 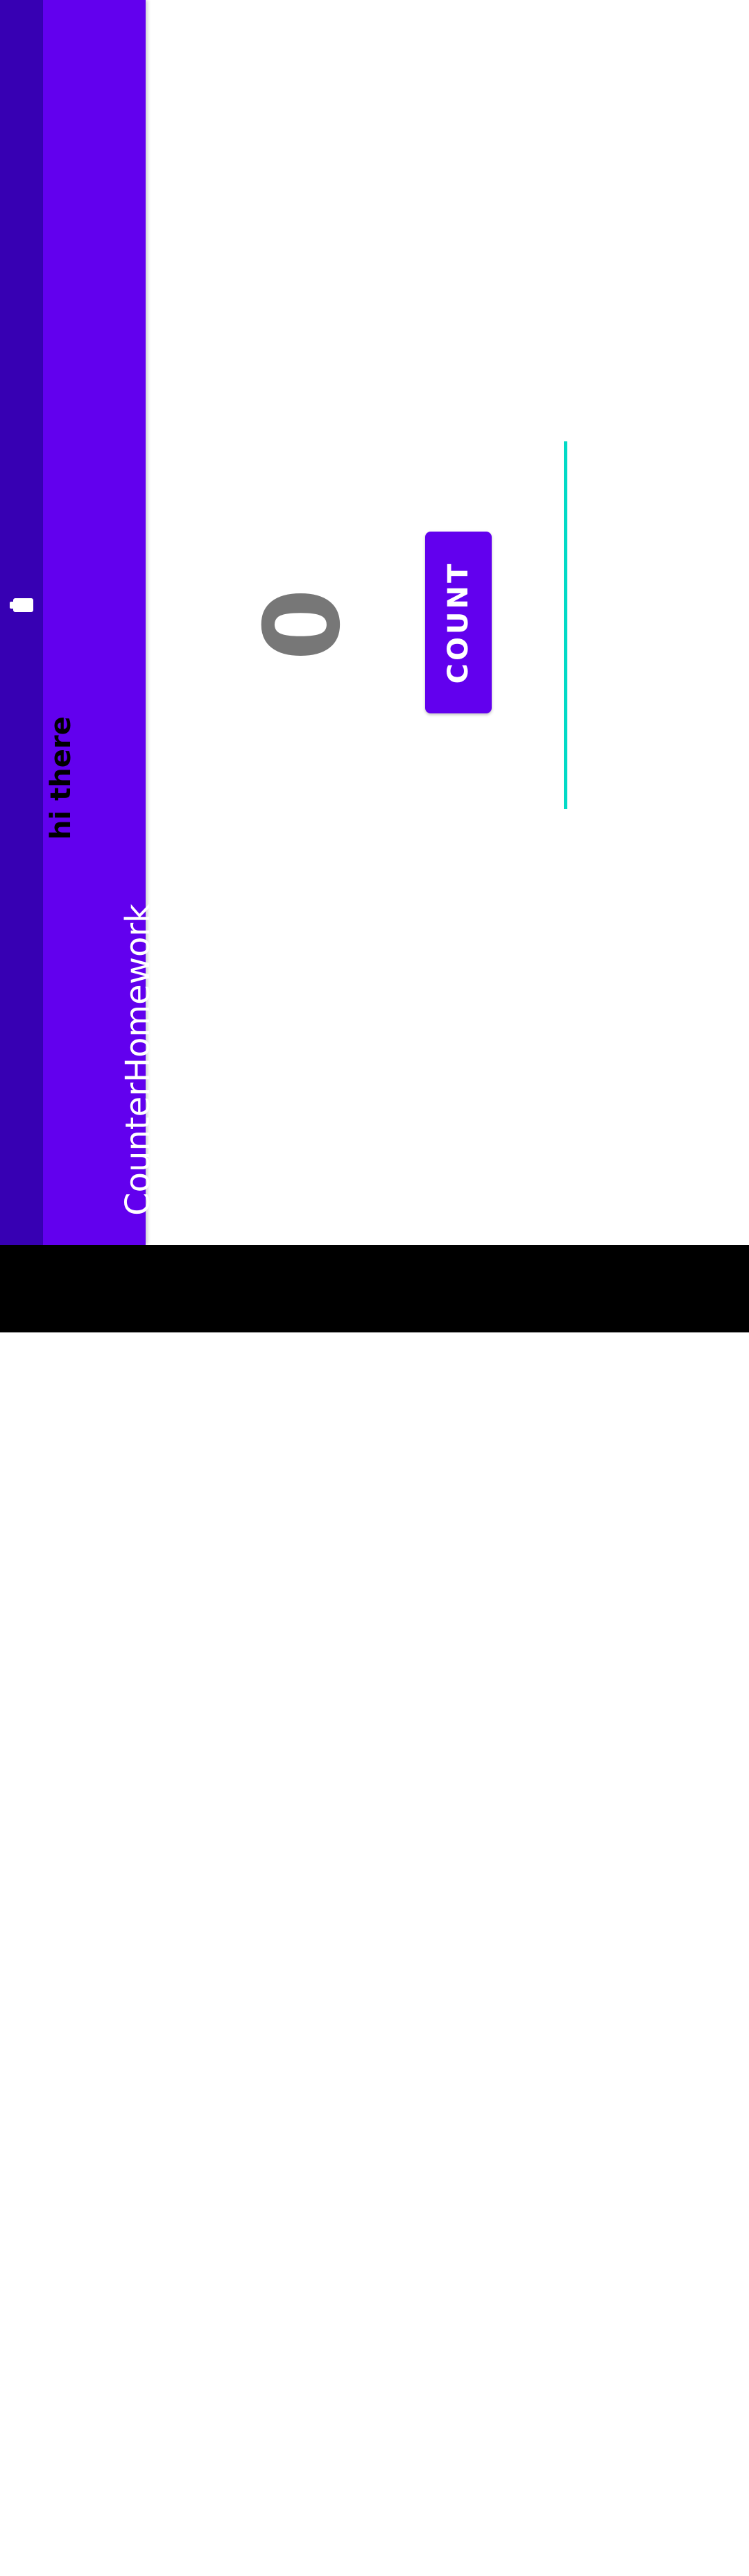 I want to click on count-button-label: COUNT, so click(x=458, y=622).